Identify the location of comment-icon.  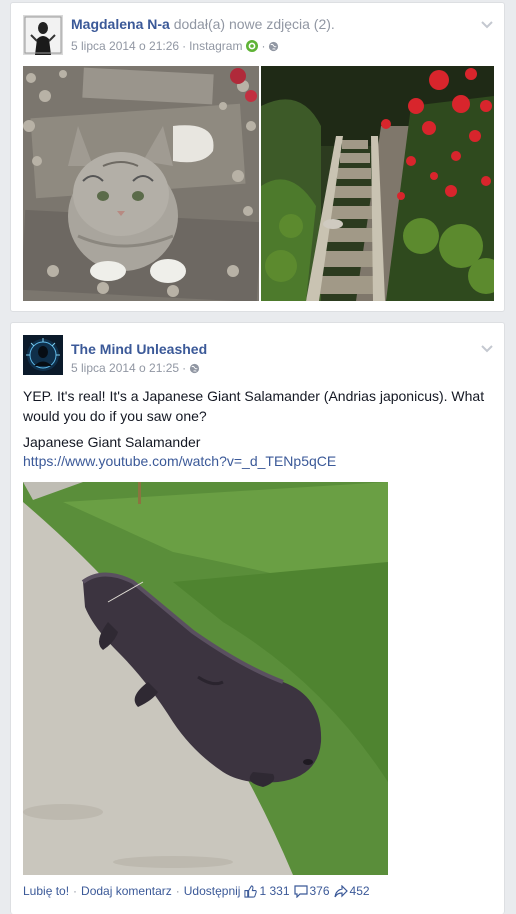
(301, 891).